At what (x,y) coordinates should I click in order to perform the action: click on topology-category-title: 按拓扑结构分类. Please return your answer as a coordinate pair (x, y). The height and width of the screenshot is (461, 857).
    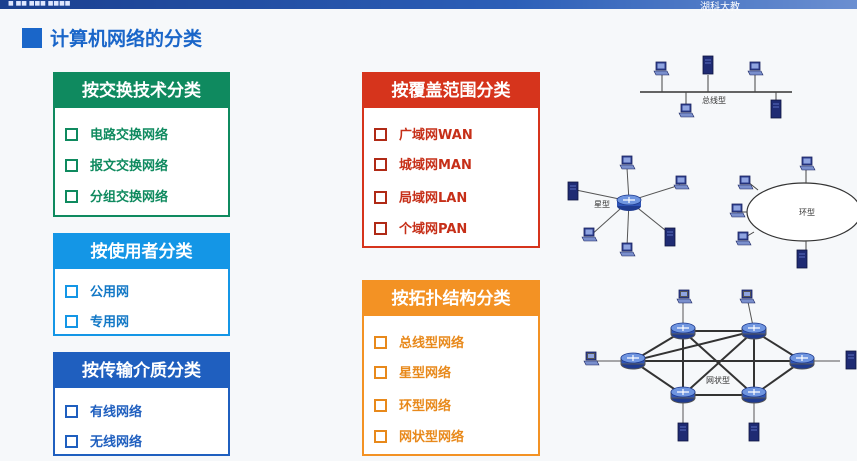
    Looking at the image, I should click on (451, 299).